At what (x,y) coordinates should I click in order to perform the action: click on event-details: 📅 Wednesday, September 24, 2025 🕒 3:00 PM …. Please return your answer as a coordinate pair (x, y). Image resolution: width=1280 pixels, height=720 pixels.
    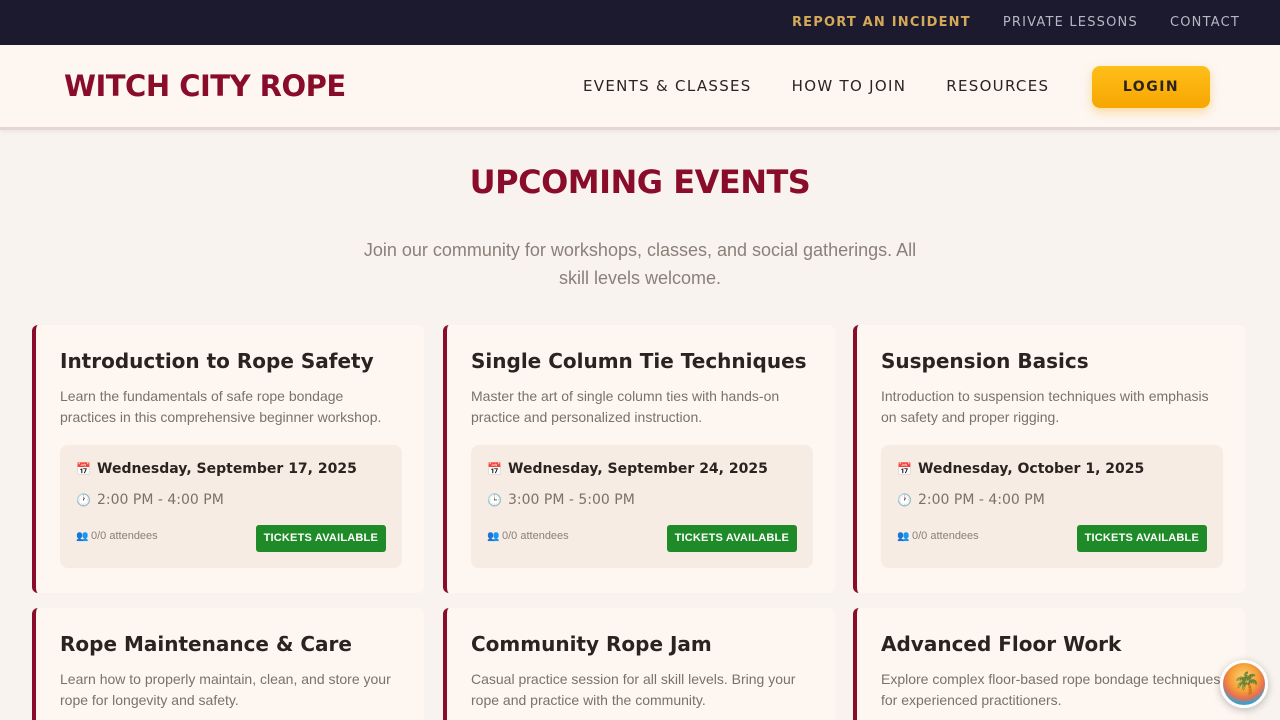
    Looking at the image, I should click on (642, 506).